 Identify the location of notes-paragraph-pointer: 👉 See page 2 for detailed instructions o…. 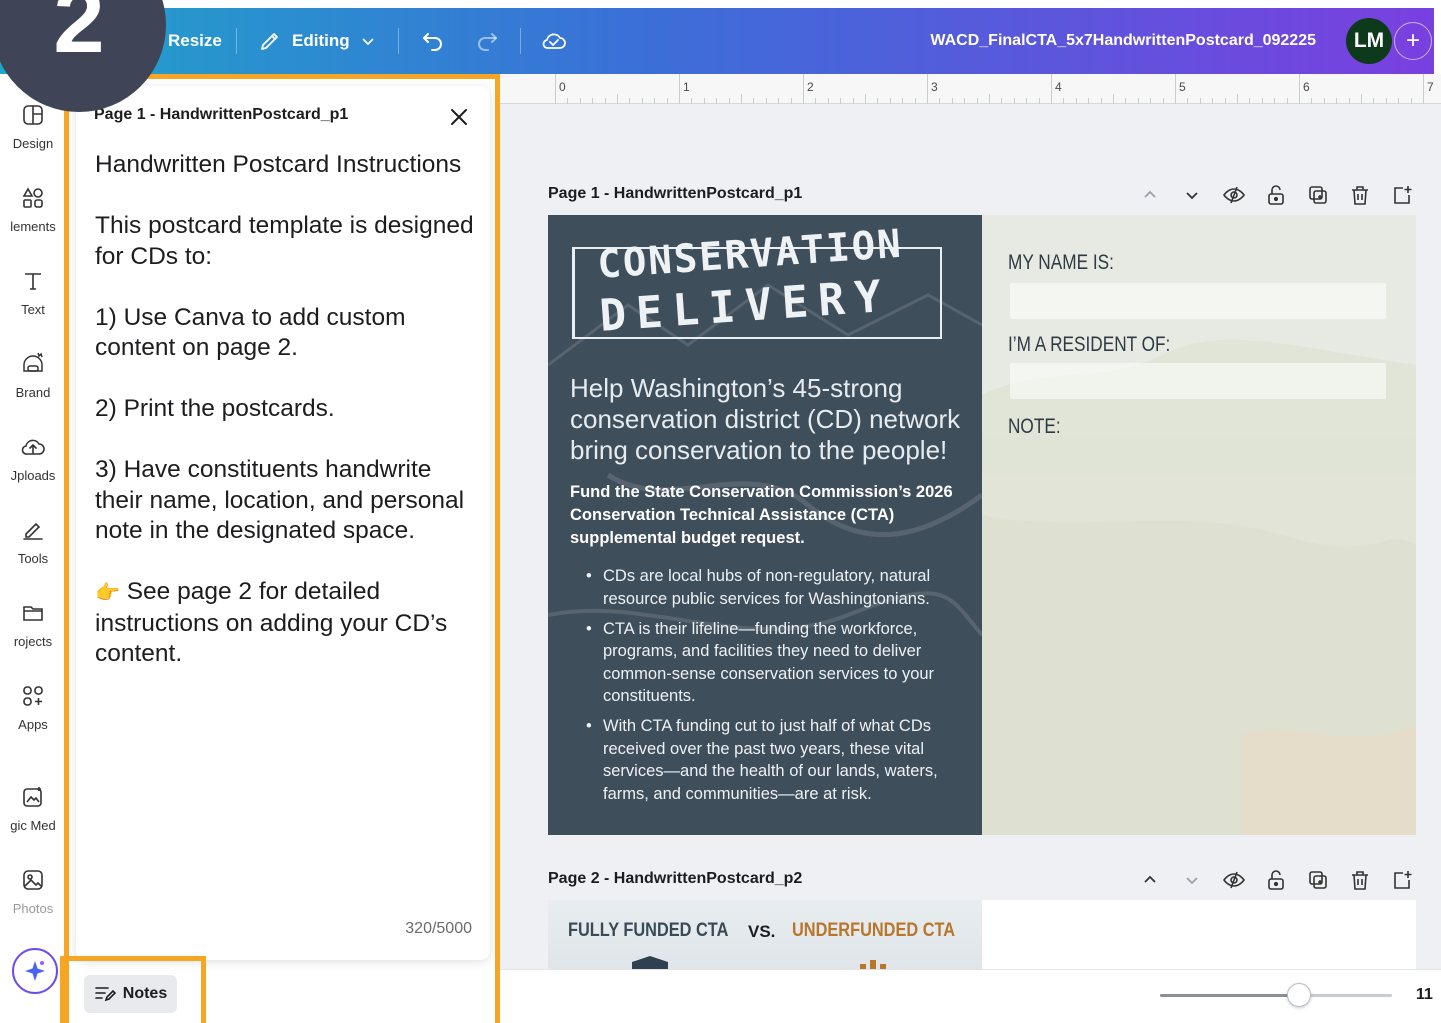
(285, 623).